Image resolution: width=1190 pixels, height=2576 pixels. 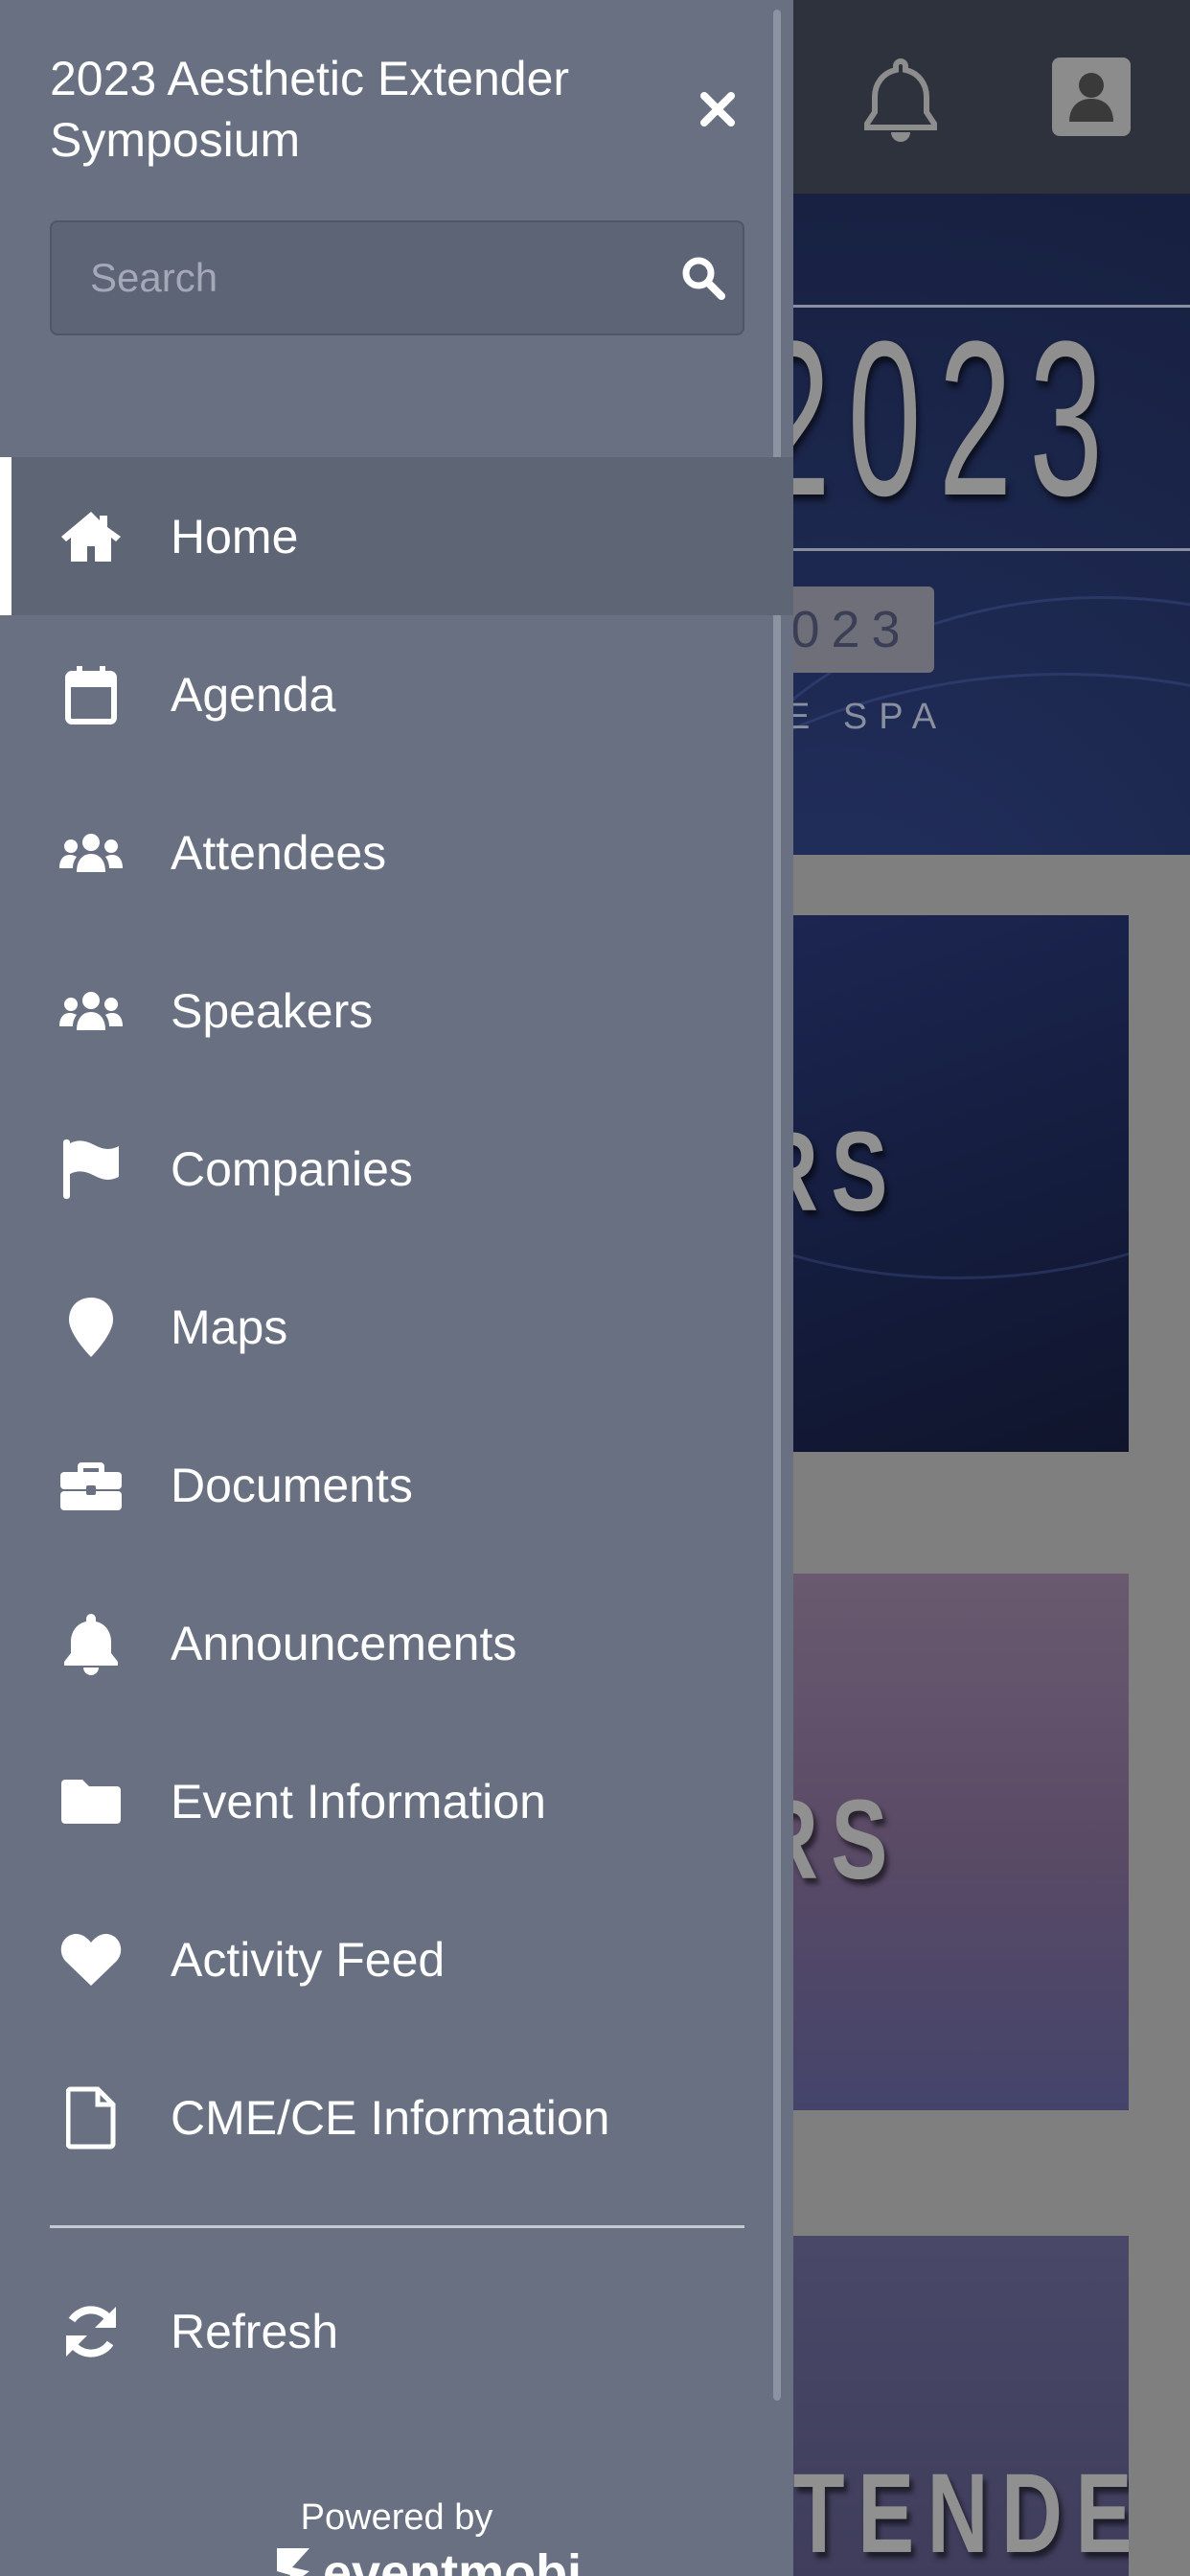 I want to click on refresh-icon, so click(x=91, y=2331).